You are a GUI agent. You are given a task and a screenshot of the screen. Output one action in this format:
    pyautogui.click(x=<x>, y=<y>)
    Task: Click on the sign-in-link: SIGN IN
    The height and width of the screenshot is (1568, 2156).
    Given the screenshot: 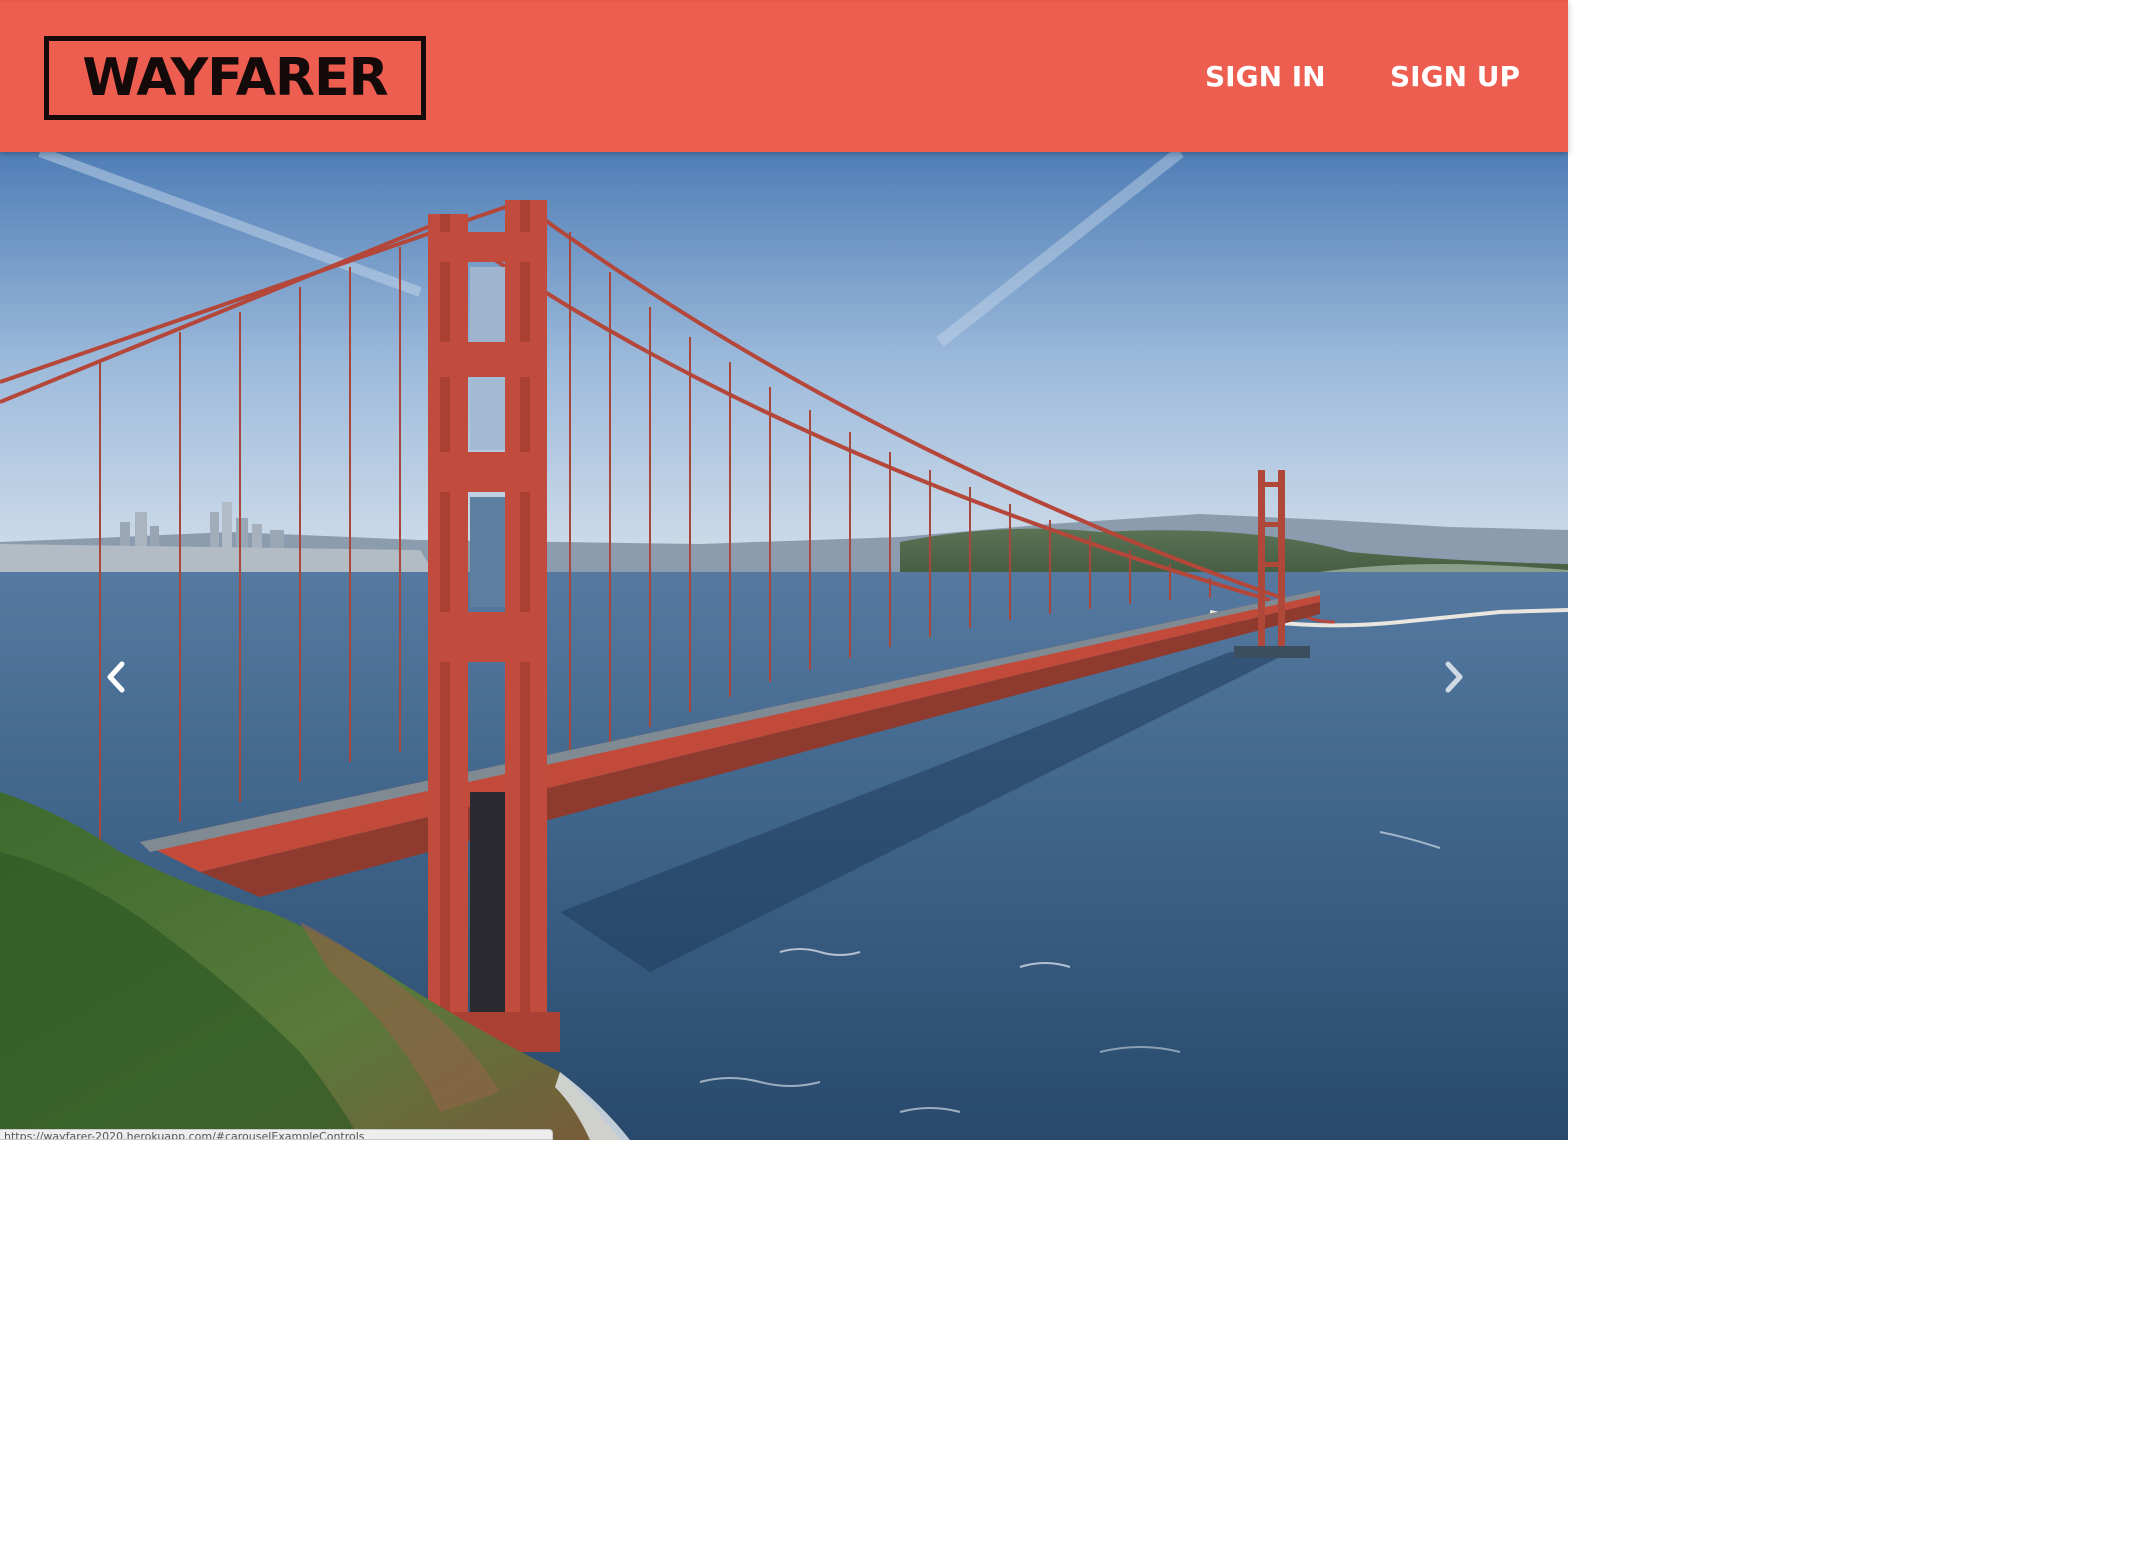 What is the action you would take?
    pyautogui.click(x=1265, y=77)
    